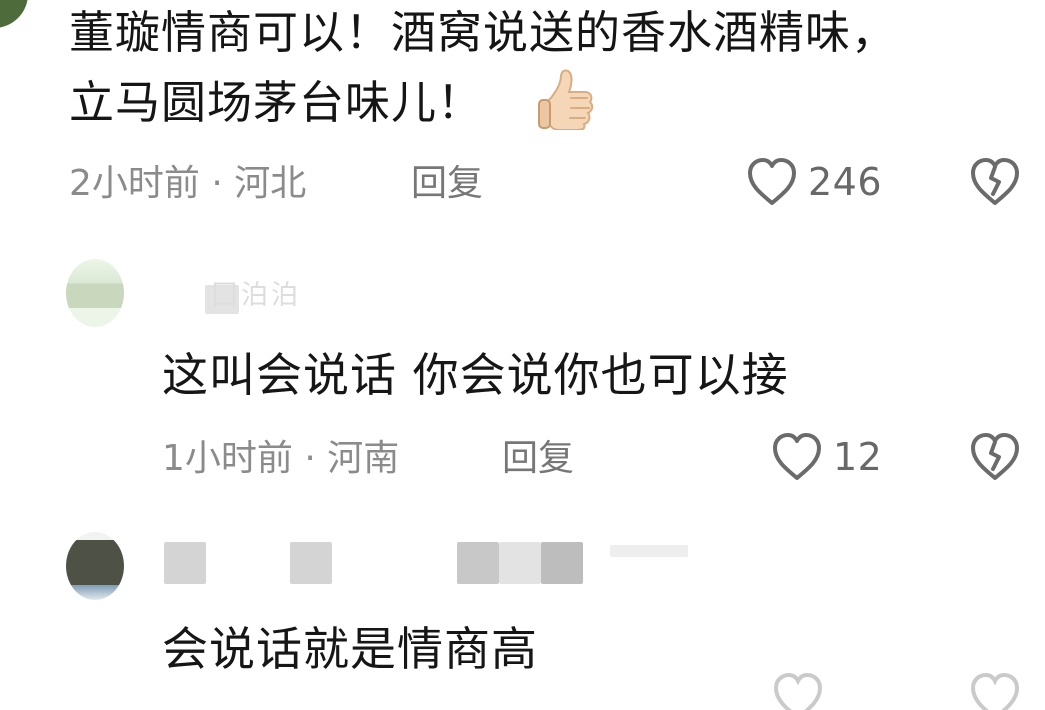 The image size is (1045, 710). I want to click on broken-heart-icon, so click(995, 691).